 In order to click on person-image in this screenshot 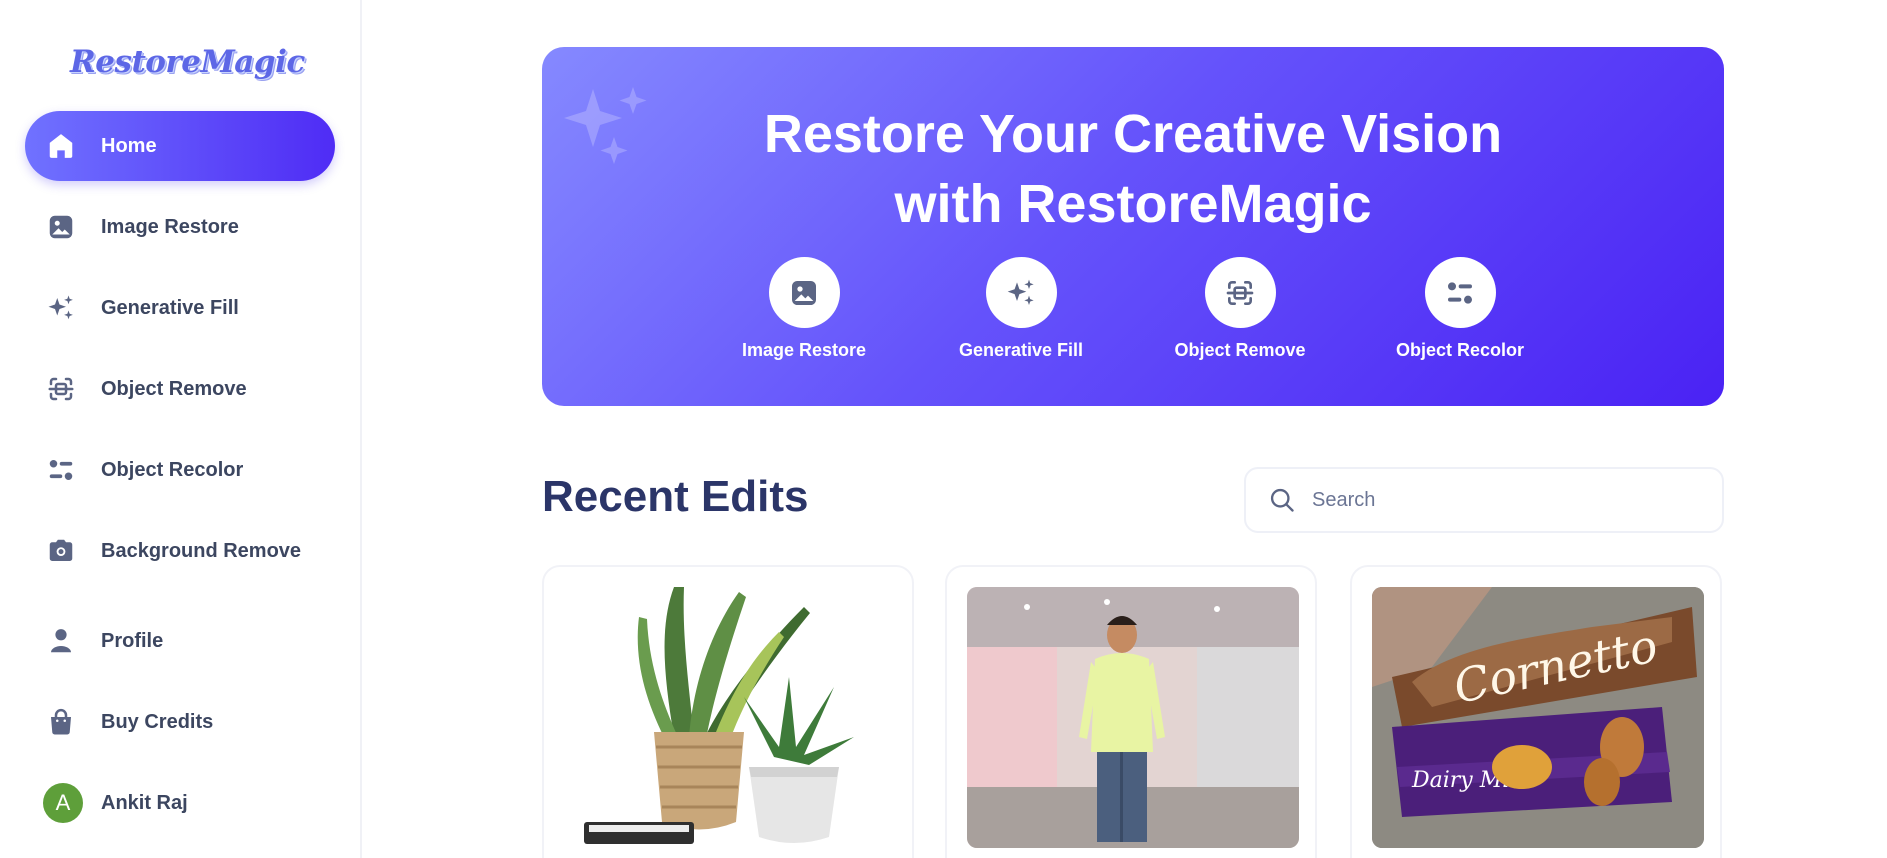, I will do `click(1133, 717)`.